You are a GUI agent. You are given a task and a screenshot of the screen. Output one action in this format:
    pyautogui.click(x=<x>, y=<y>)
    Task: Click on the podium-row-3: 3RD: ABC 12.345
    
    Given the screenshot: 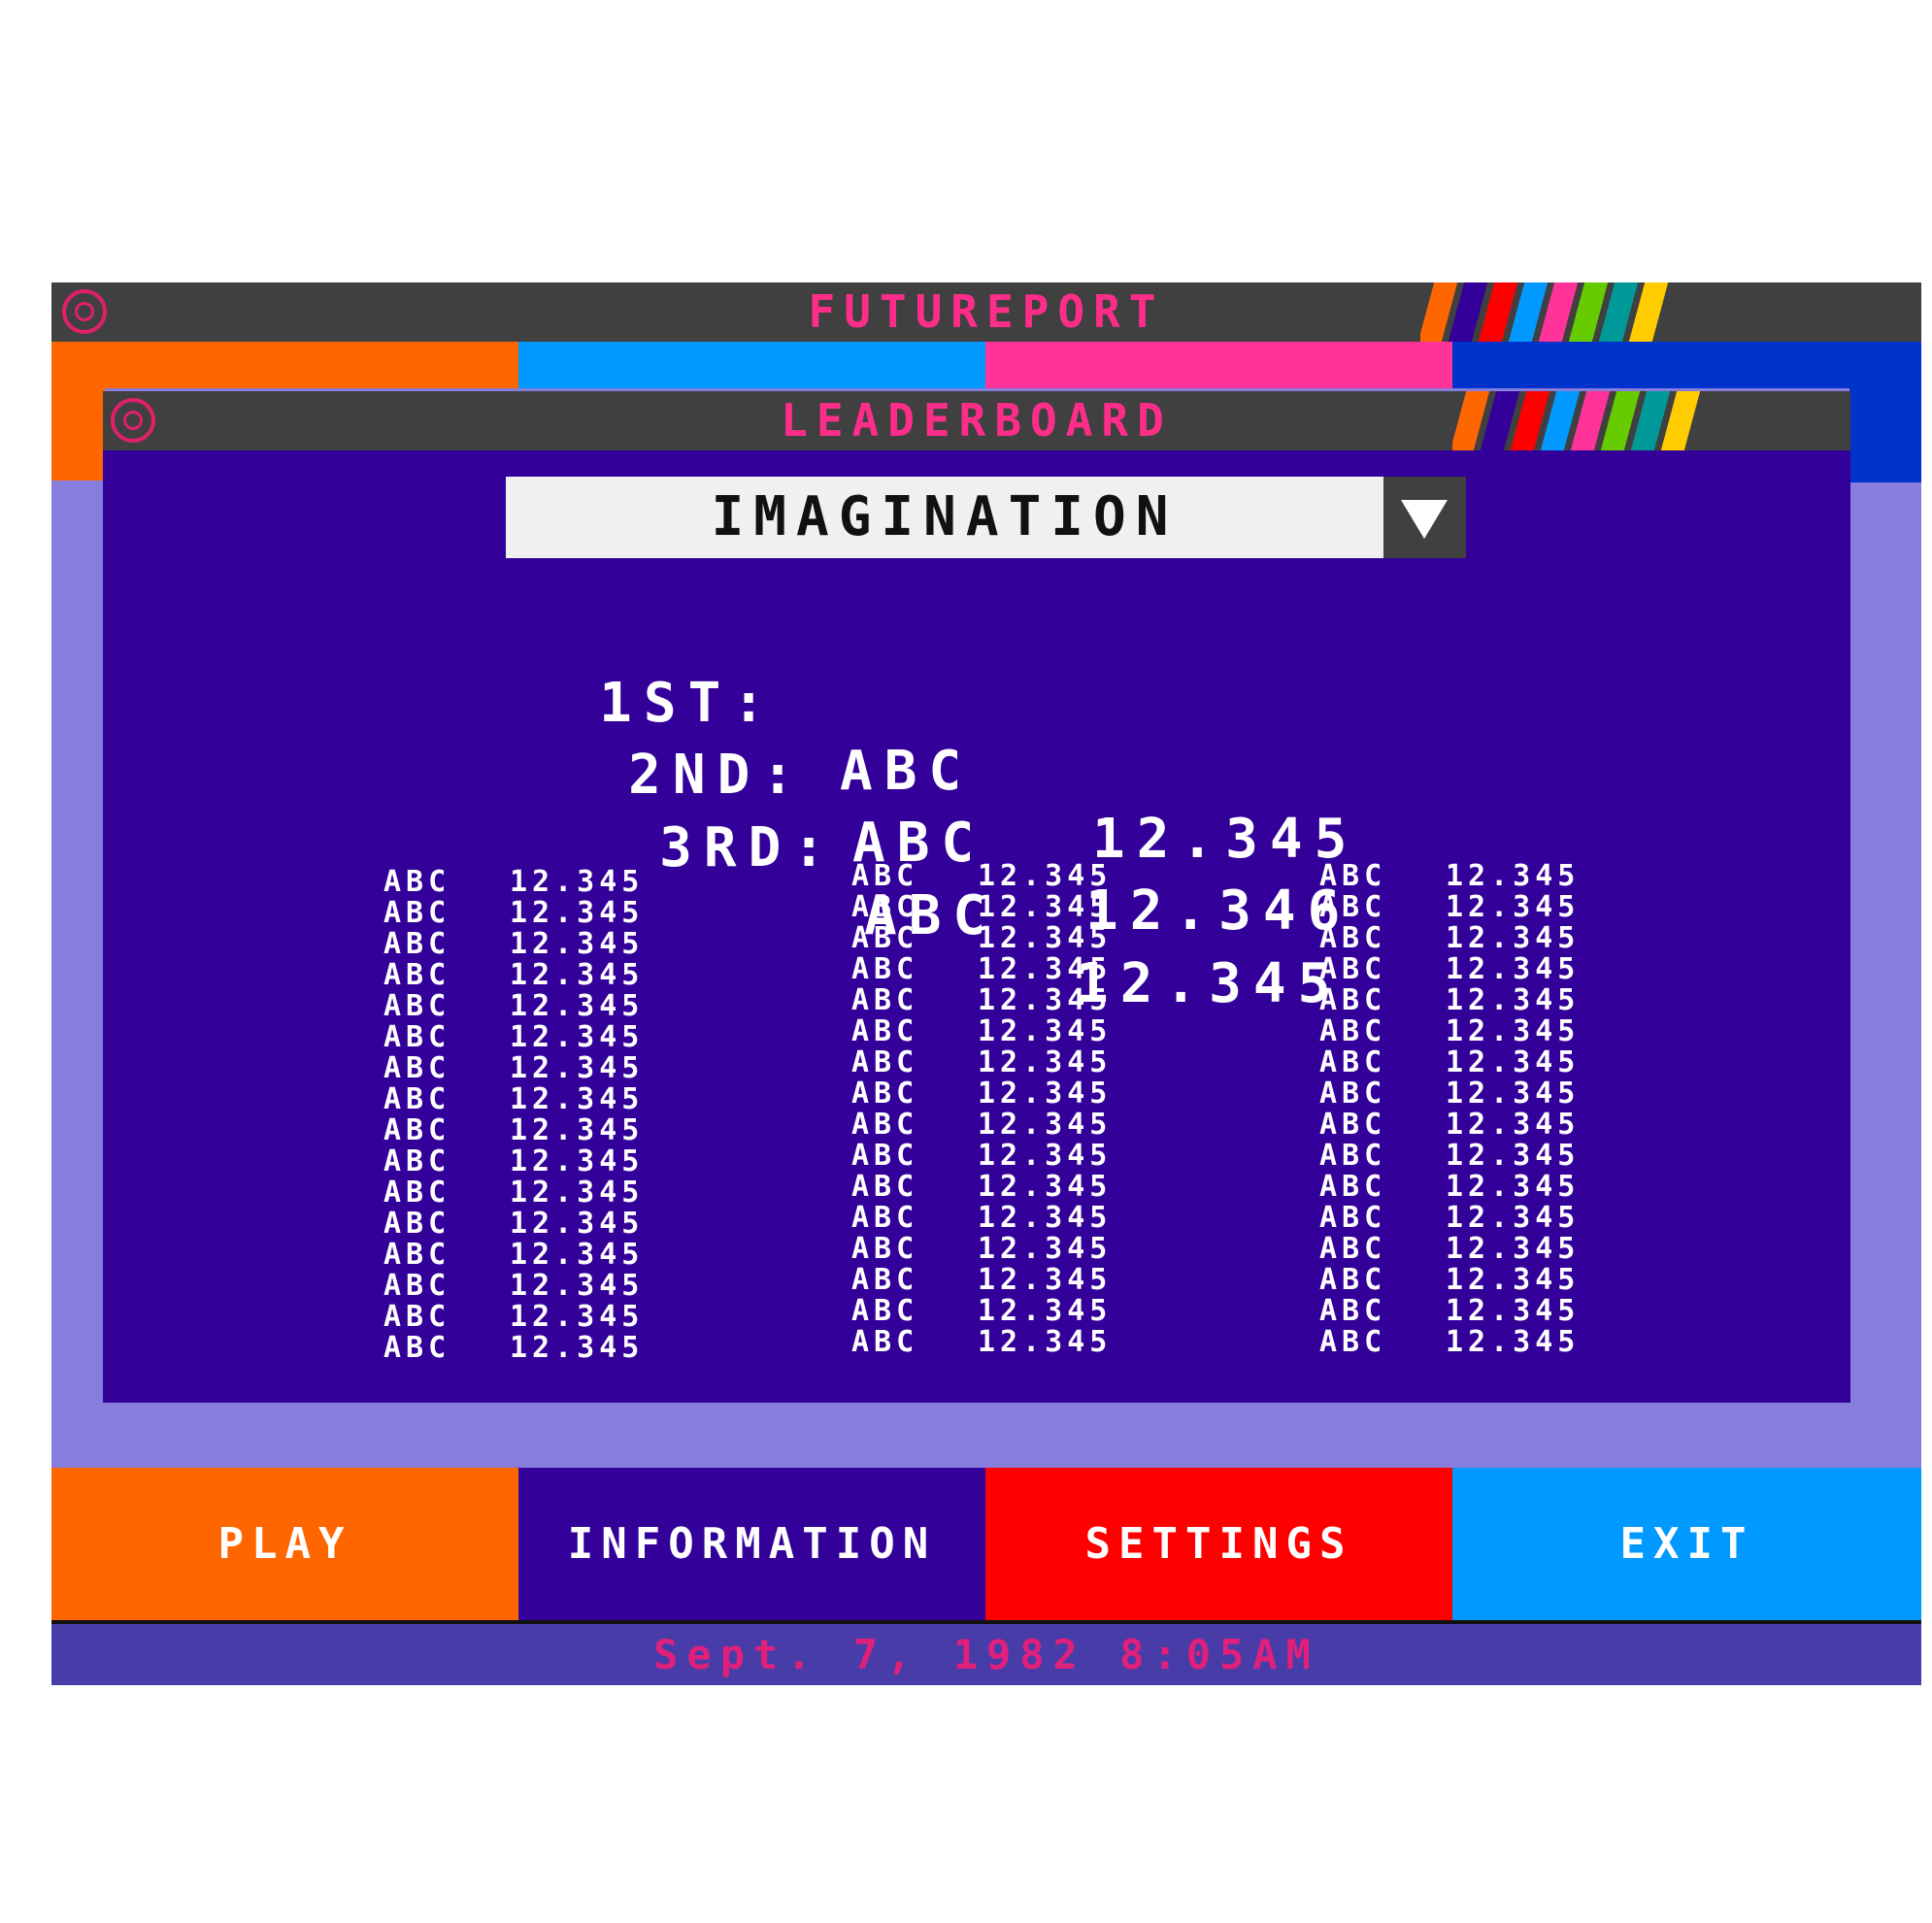 What is the action you would take?
    pyautogui.click(x=1020, y=880)
    